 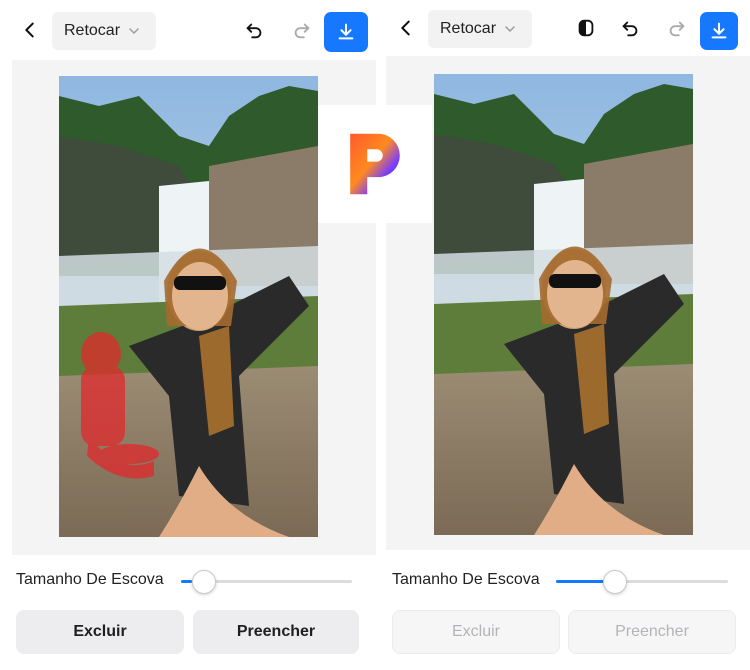 I want to click on compare-icon, so click(x=586, y=28).